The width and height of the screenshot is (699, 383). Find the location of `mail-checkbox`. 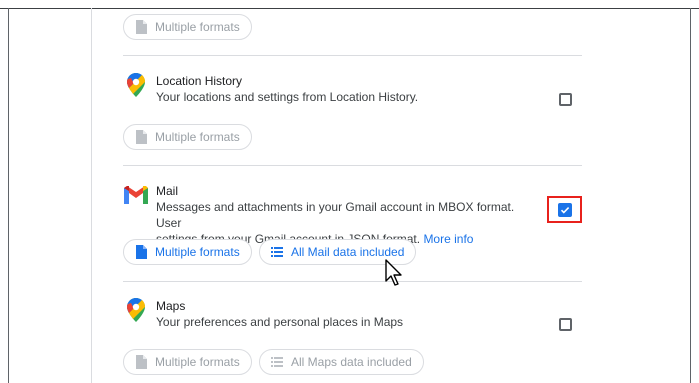

mail-checkbox is located at coordinates (565, 210).